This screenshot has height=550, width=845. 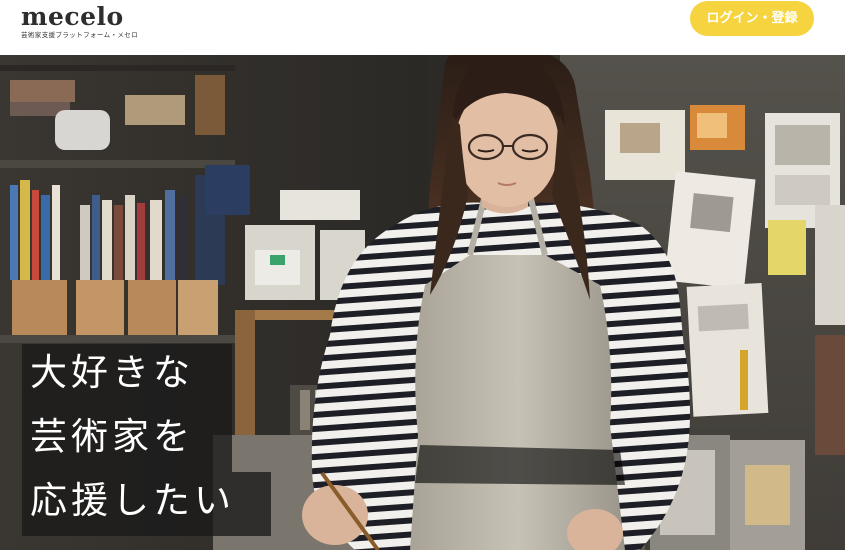 I want to click on tagline-line-3: 応援したい, so click(x=146, y=504).